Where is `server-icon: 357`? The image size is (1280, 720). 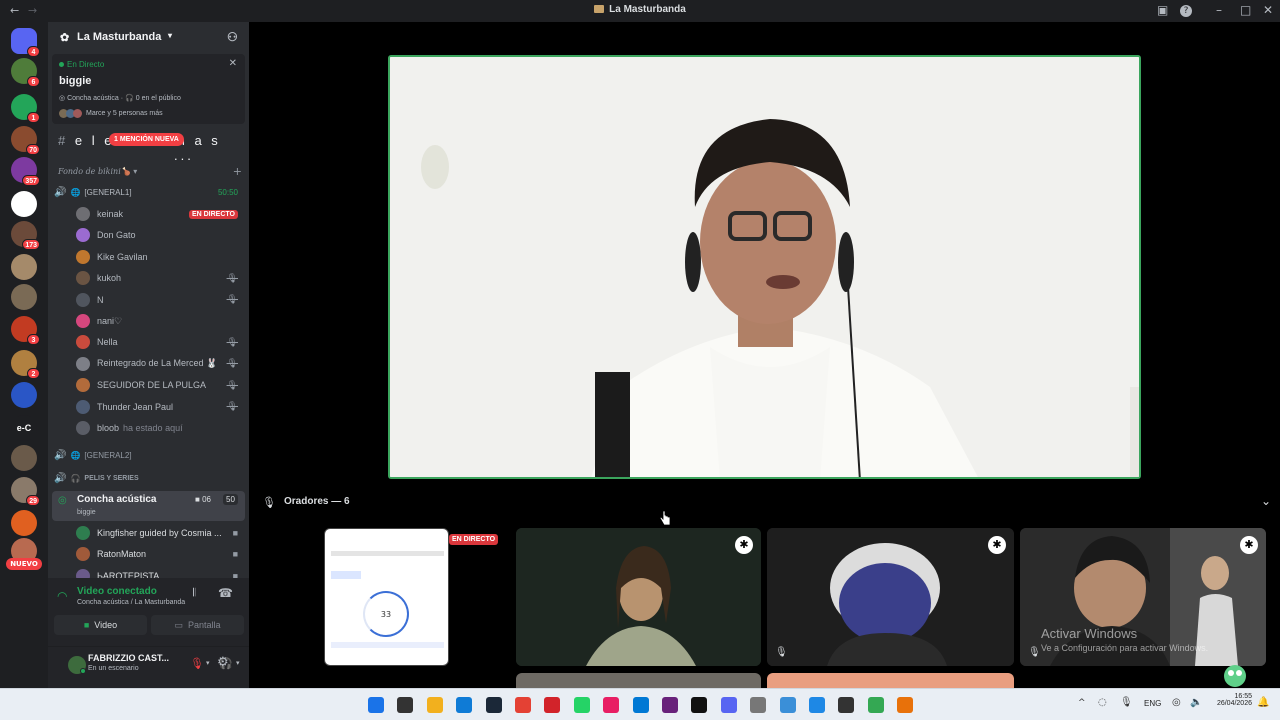 server-icon: 357 is located at coordinates (25, 171).